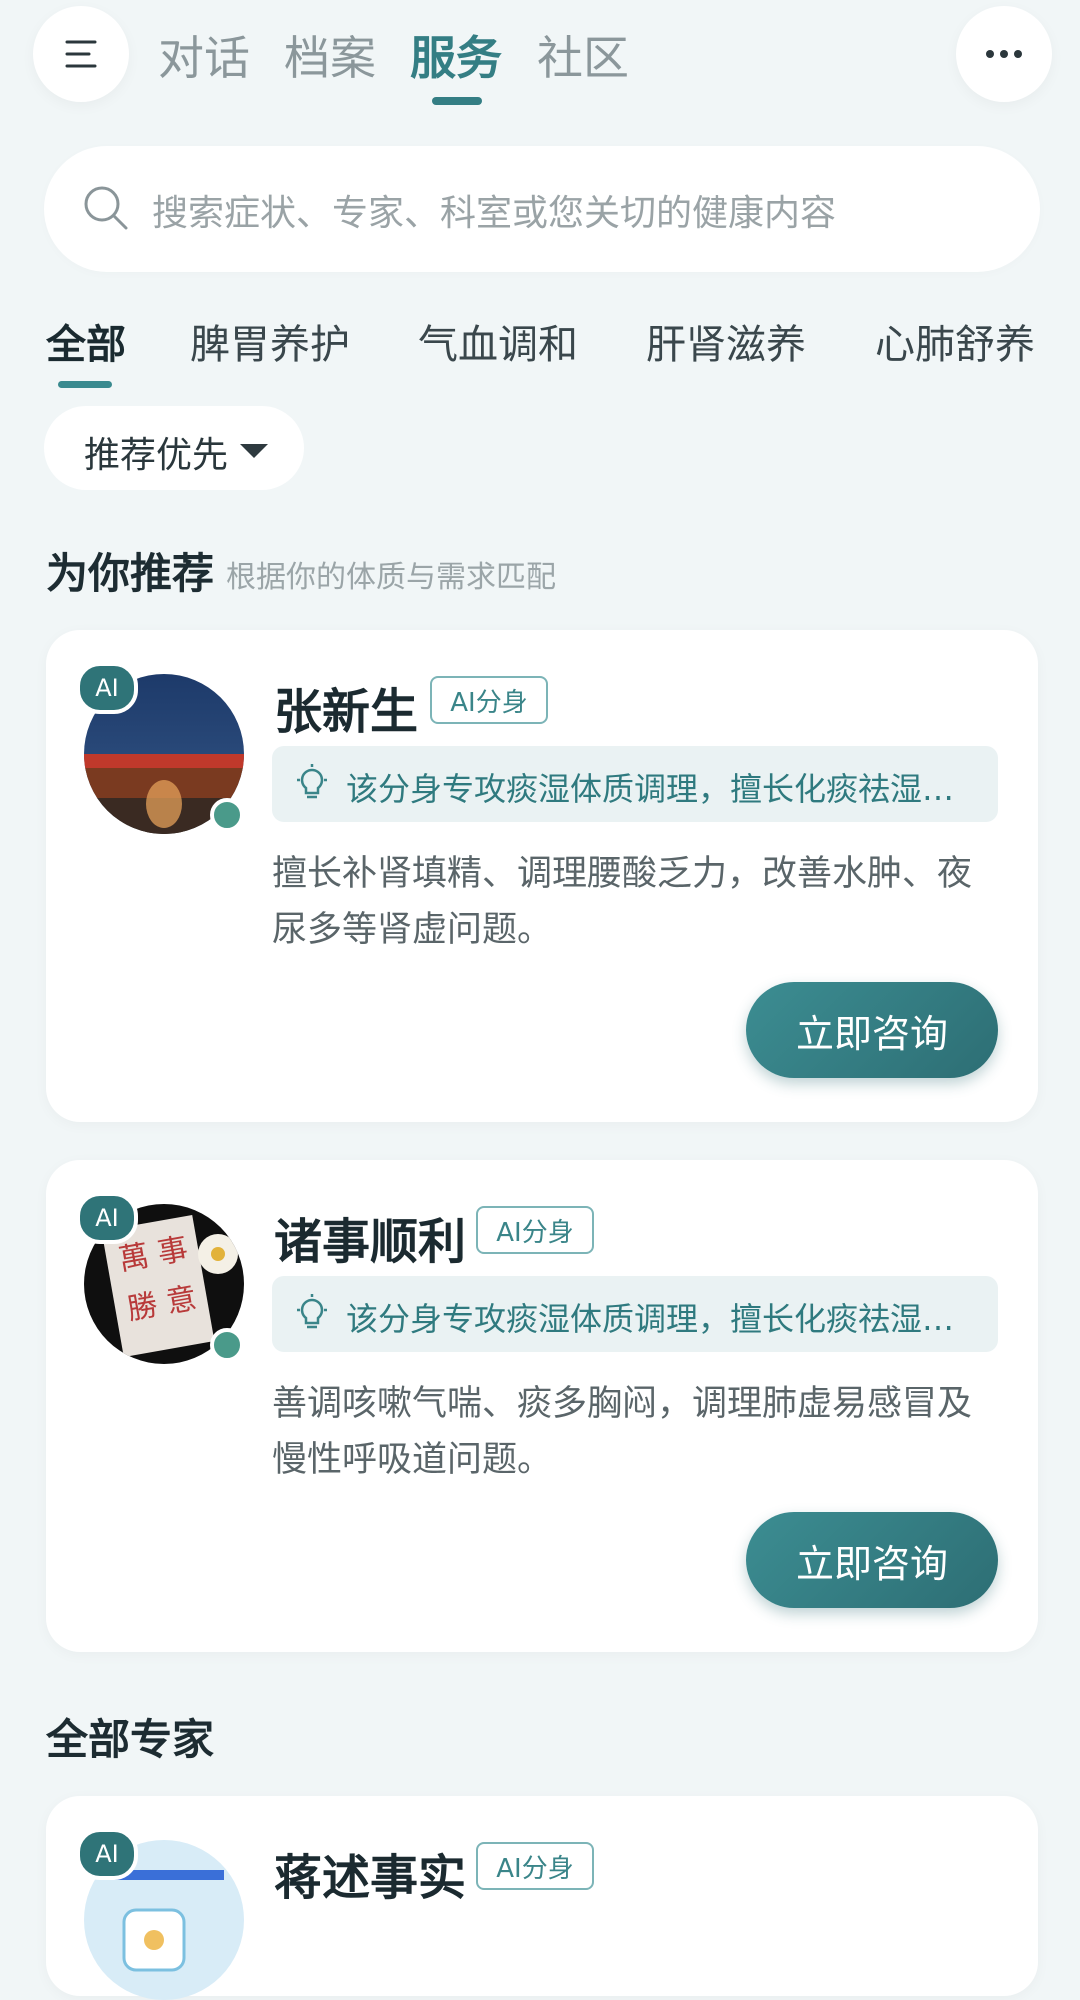 The height and width of the screenshot is (2000, 1080). I want to click on search-bar: 搜索症状、专家、科室或您关切的健康内容, so click(542, 209).